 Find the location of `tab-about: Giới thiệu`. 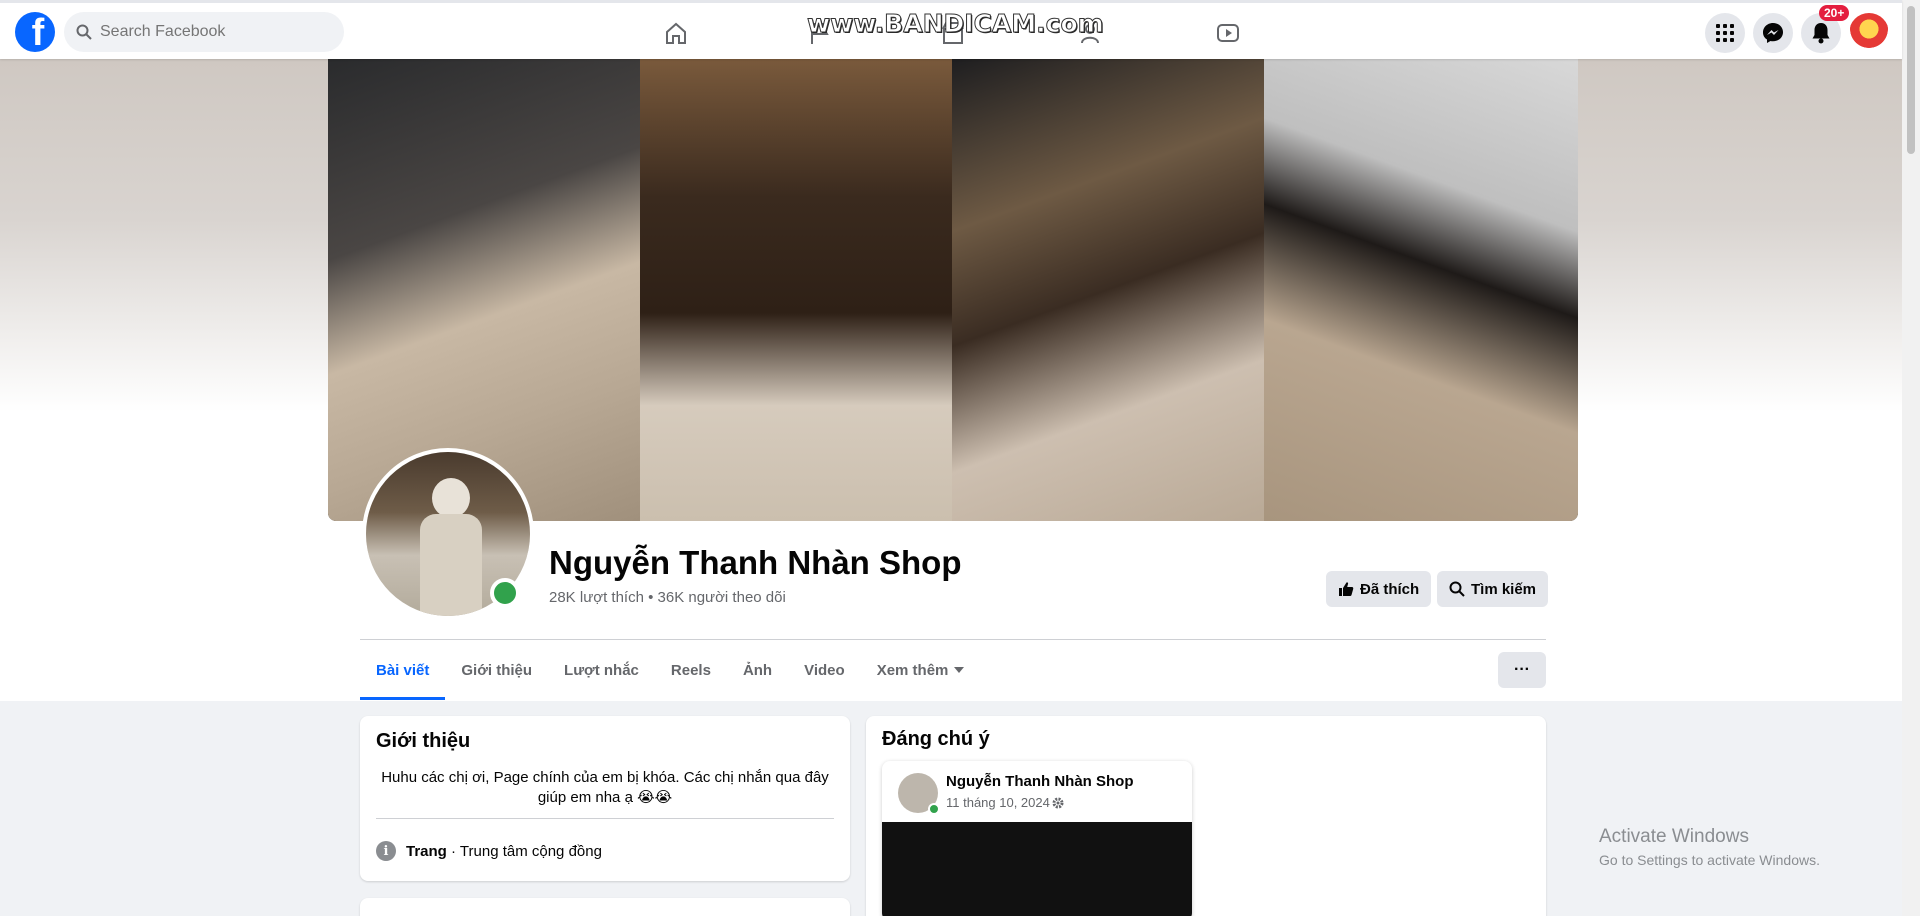

tab-about: Giới thiệu is located at coordinates (496, 670).